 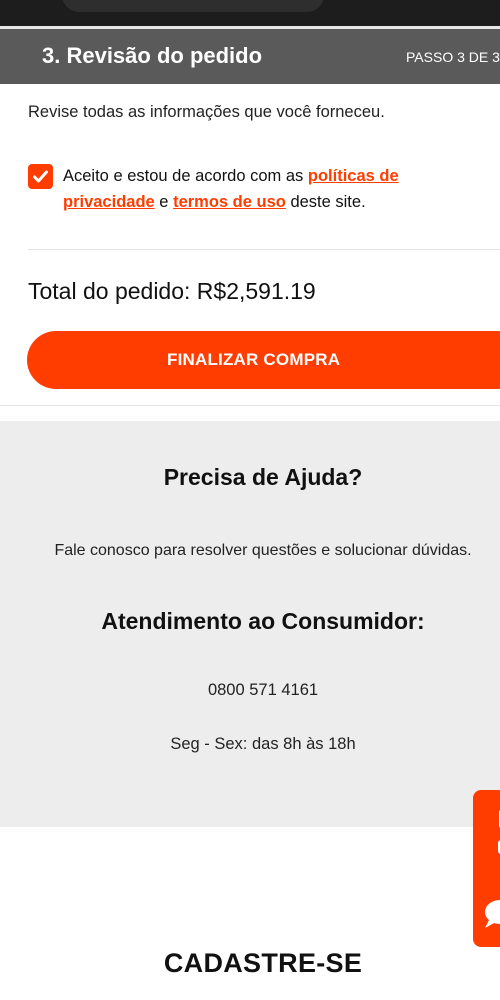 What do you see at coordinates (164, 202) in the screenshot?
I see `consent-connector: e` at bounding box center [164, 202].